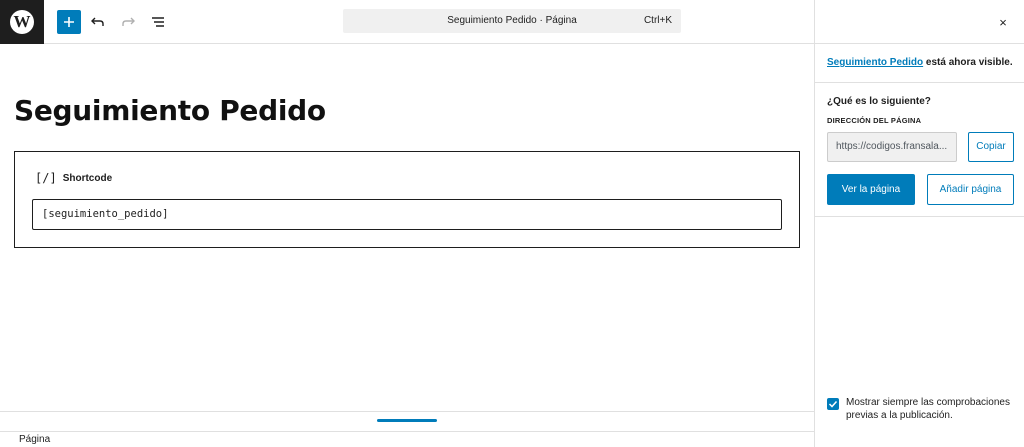 The image size is (1024, 447). Describe the element at coordinates (991, 147) in the screenshot. I see `copy-url-button: Copiar` at that location.